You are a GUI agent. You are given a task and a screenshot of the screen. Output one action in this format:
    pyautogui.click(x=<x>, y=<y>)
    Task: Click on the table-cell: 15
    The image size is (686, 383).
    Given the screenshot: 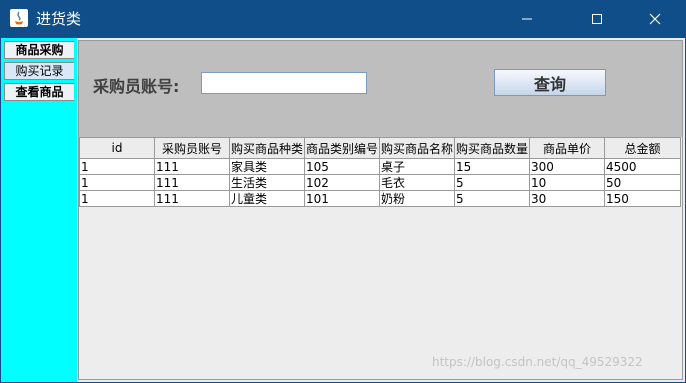 What is the action you would take?
    pyautogui.click(x=492, y=166)
    